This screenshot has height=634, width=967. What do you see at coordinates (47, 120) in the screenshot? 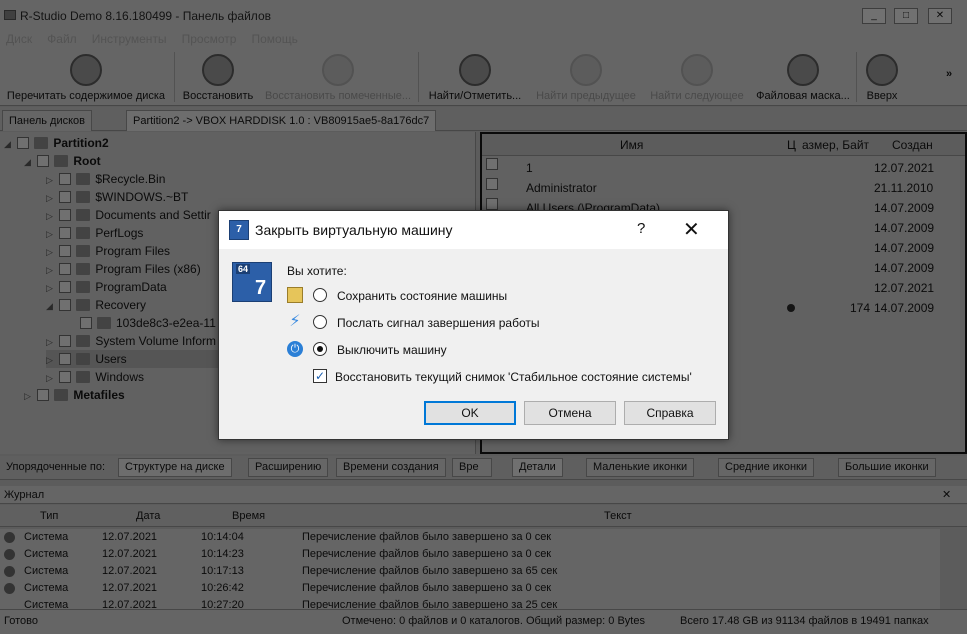
I see `tab-disks: Панель дисков` at bounding box center [47, 120].